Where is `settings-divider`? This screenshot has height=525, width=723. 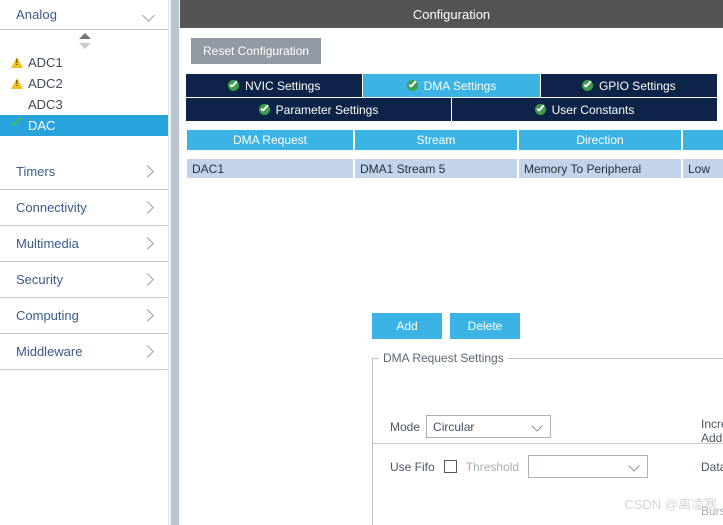 settings-divider is located at coordinates (548, 443).